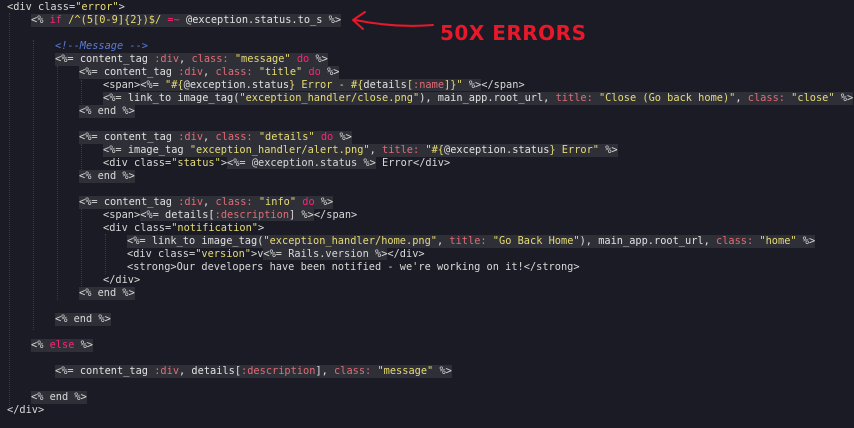 The width and height of the screenshot is (854, 428). Describe the element at coordinates (574, 150) in the screenshot. I see `code-token: } Error"` at that location.